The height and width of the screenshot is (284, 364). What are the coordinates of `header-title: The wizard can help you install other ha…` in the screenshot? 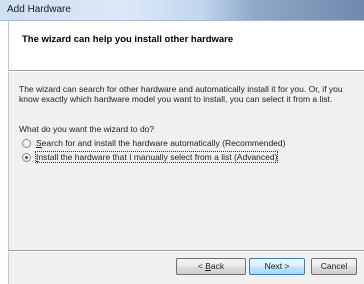 It's located at (128, 39).